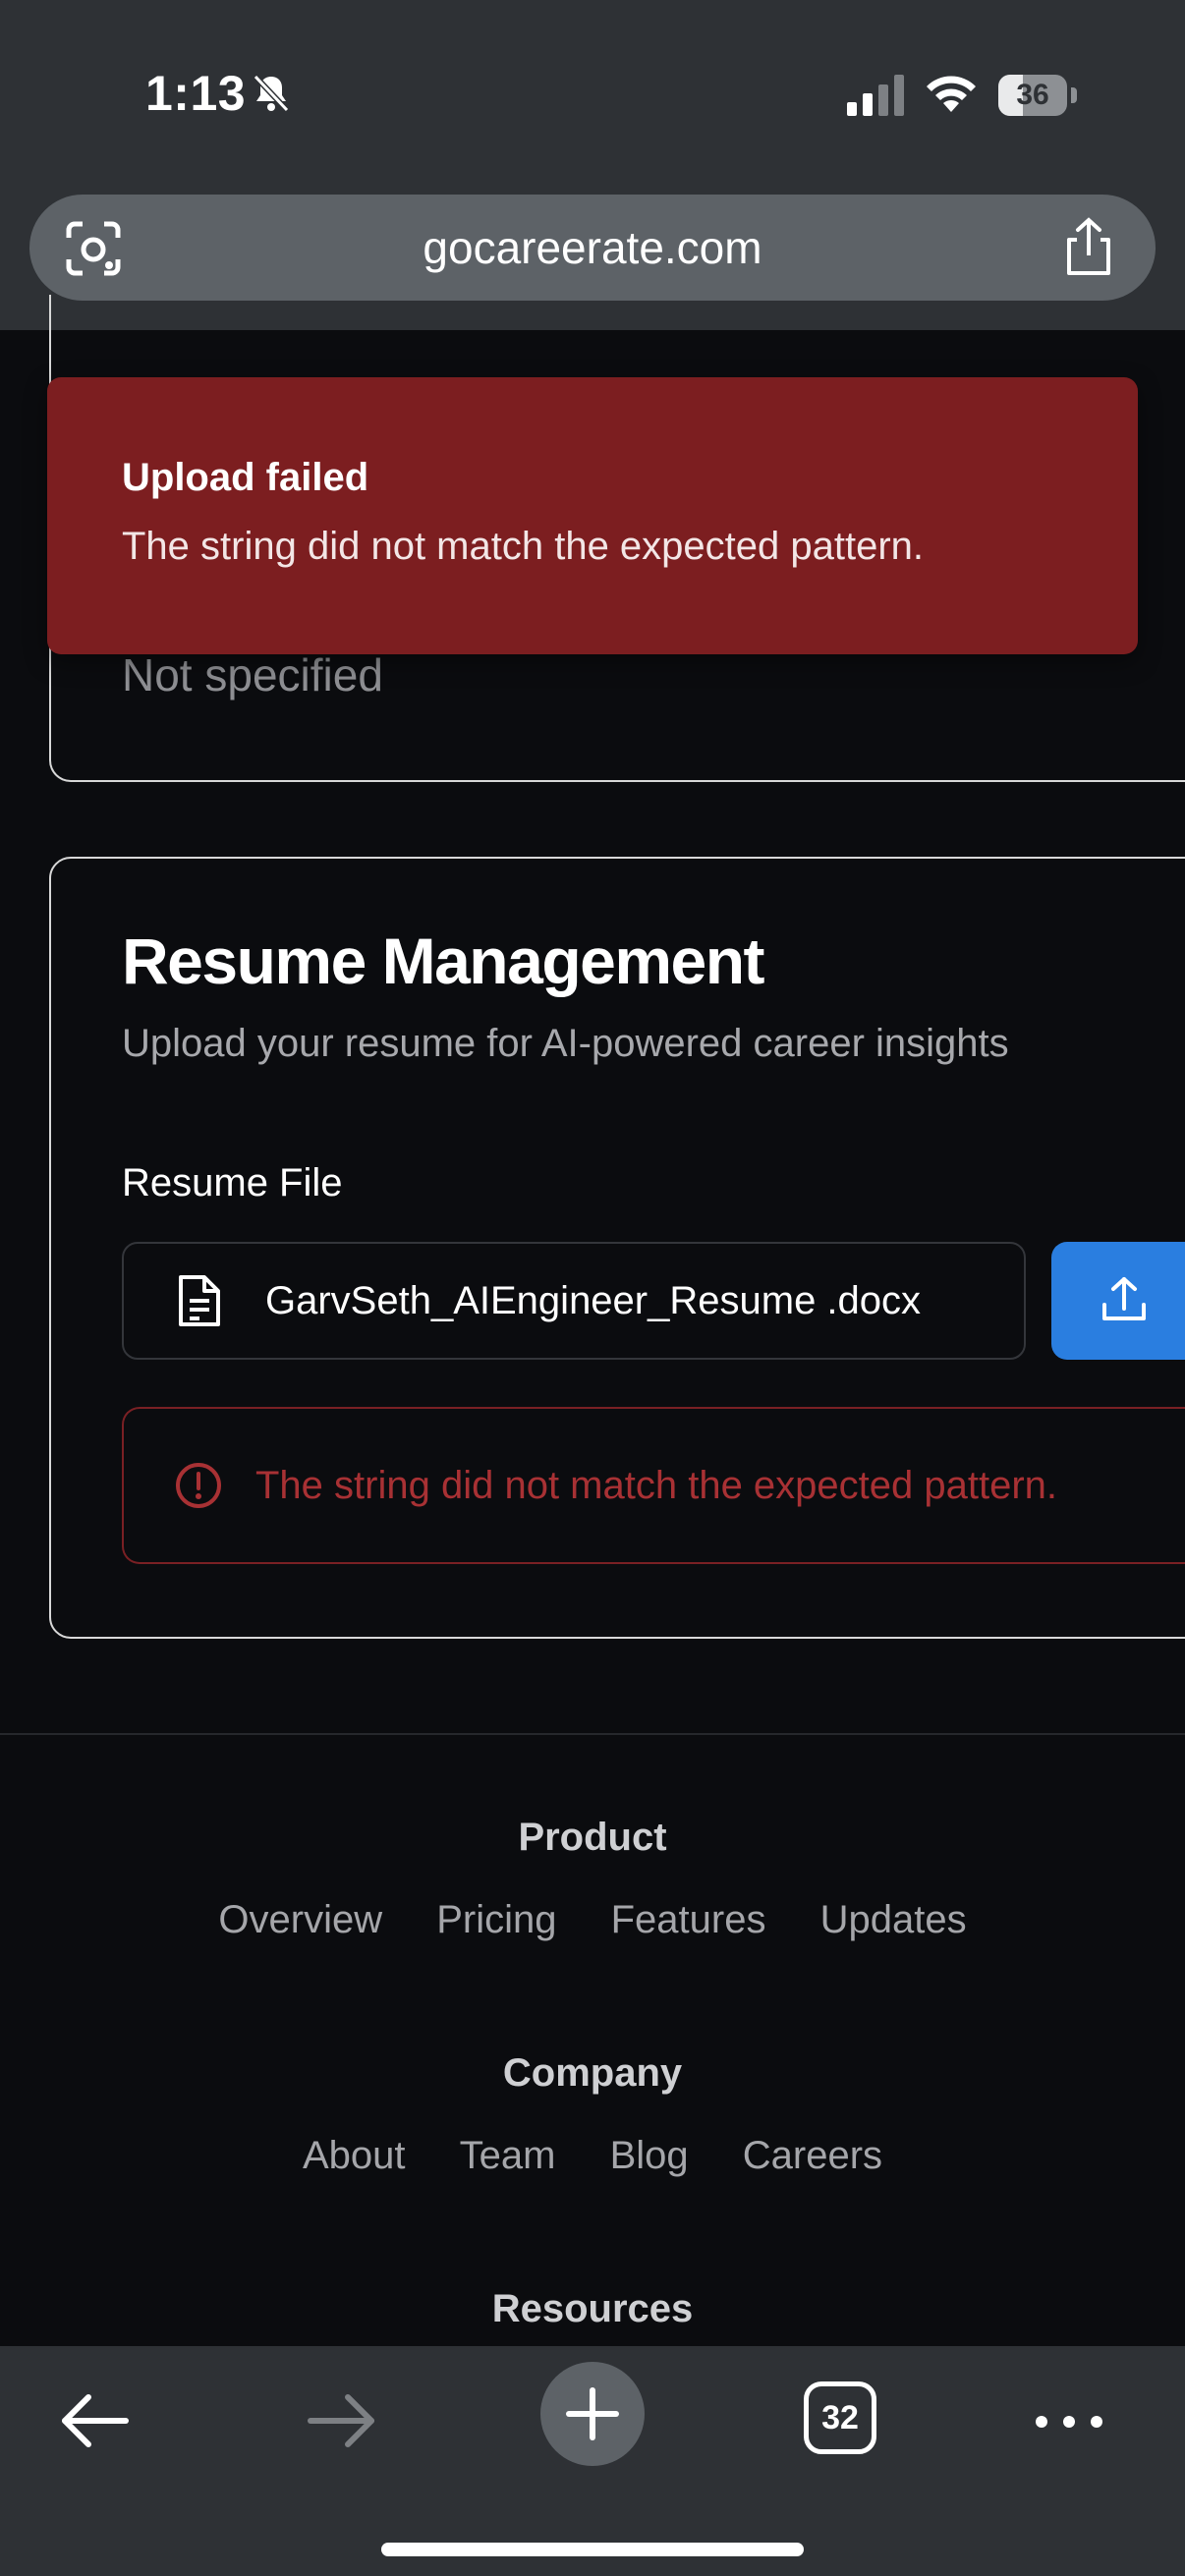 The width and height of the screenshot is (1185, 2576). Describe the element at coordinates (592, 1837) in the screenshot. I see `footer-heading-product: Product` at that location.